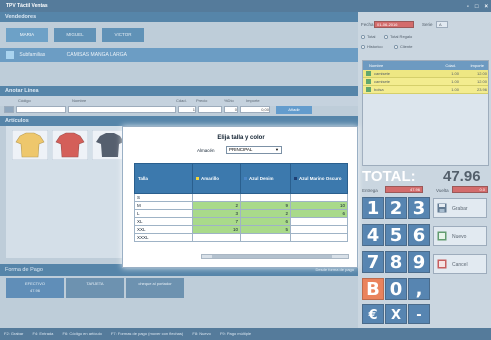  What do you see at coordinates (295, 179) in the screenshot?
I see `azul-marino-swatch` at bounding box center [295, 179].